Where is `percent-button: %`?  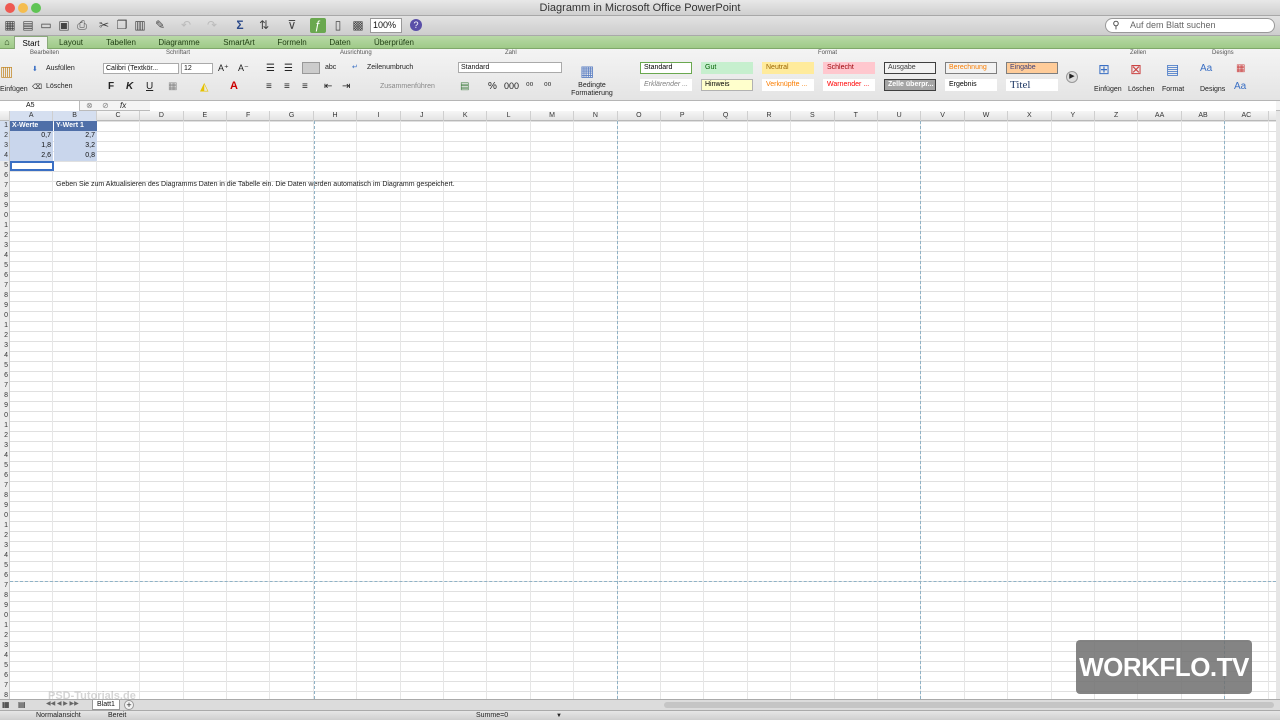 percent-button: % is located at coordinates (492, 86).